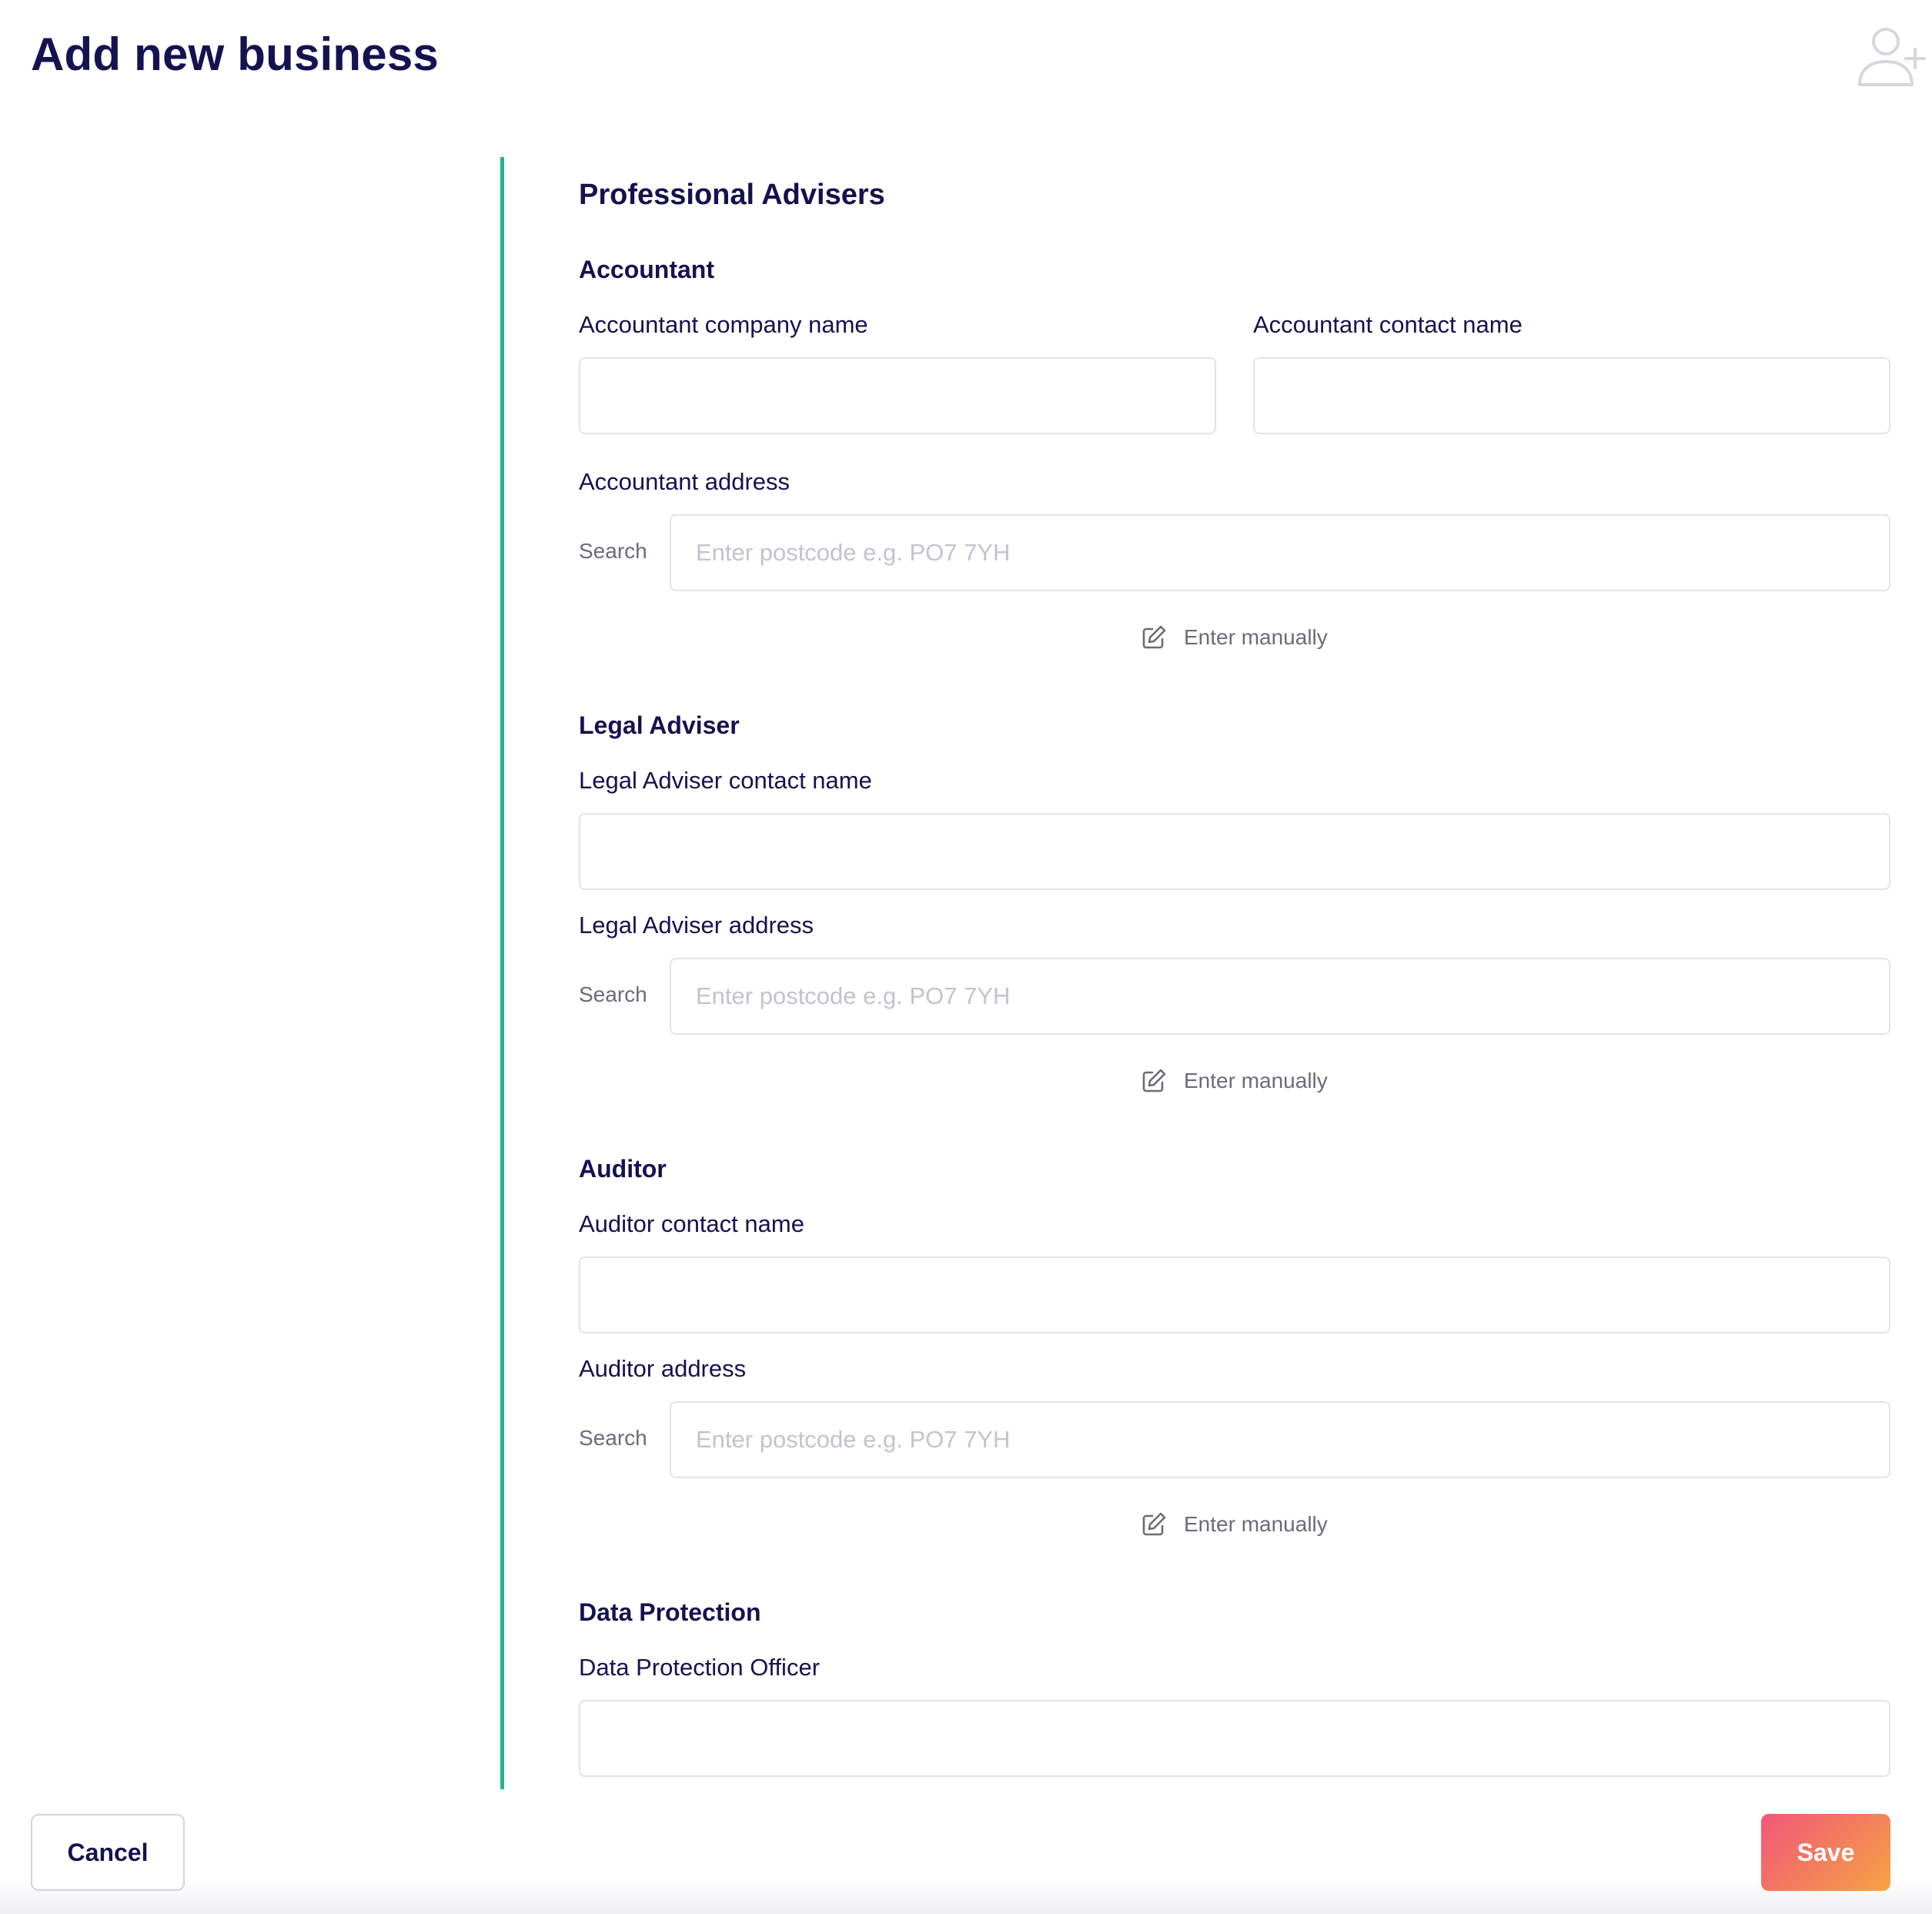 Image resolution: width=1932 pixels, height=1914 pixels. What do you see at coordinates (613, 551) in the screenshot?
I see `accountant-search-label: Search` at bounding box center [613, 551].